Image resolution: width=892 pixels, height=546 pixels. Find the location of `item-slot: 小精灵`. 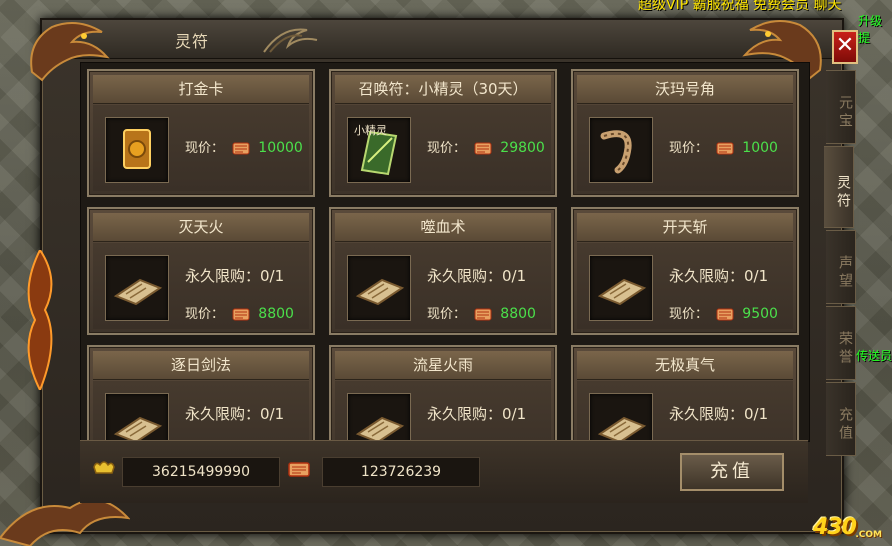

item-slot: 小精灵 is located at coordinates (379, 150).